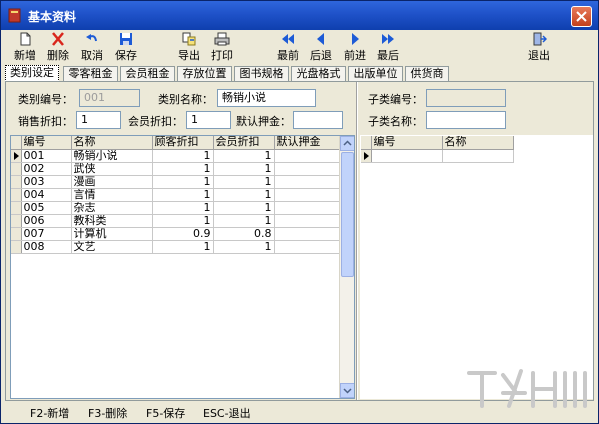  What do you see at coordinates (527, 388) in the screenshot?
I see `site-watermark-logo` at bounding box center [527, 388].